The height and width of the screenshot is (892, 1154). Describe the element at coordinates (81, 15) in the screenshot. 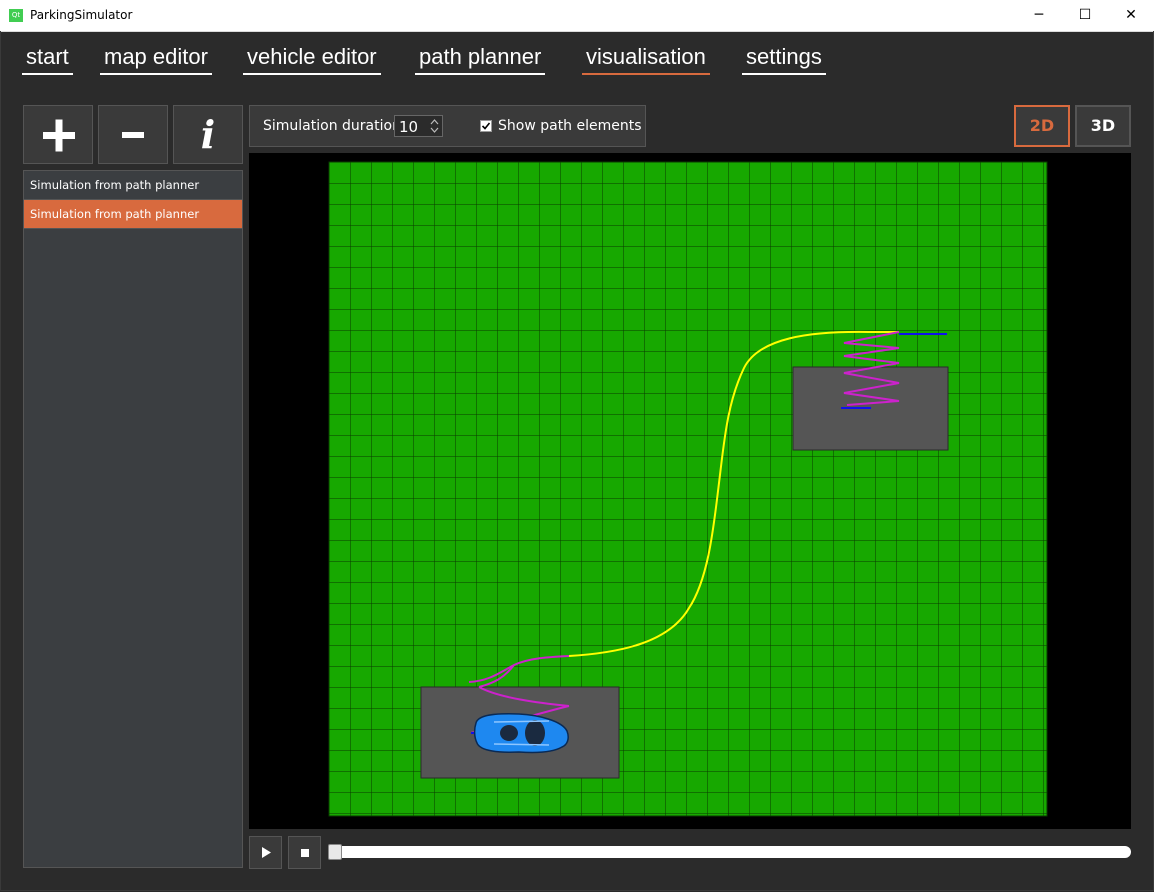

I see `window-title: ParkingSimulator` at that location.